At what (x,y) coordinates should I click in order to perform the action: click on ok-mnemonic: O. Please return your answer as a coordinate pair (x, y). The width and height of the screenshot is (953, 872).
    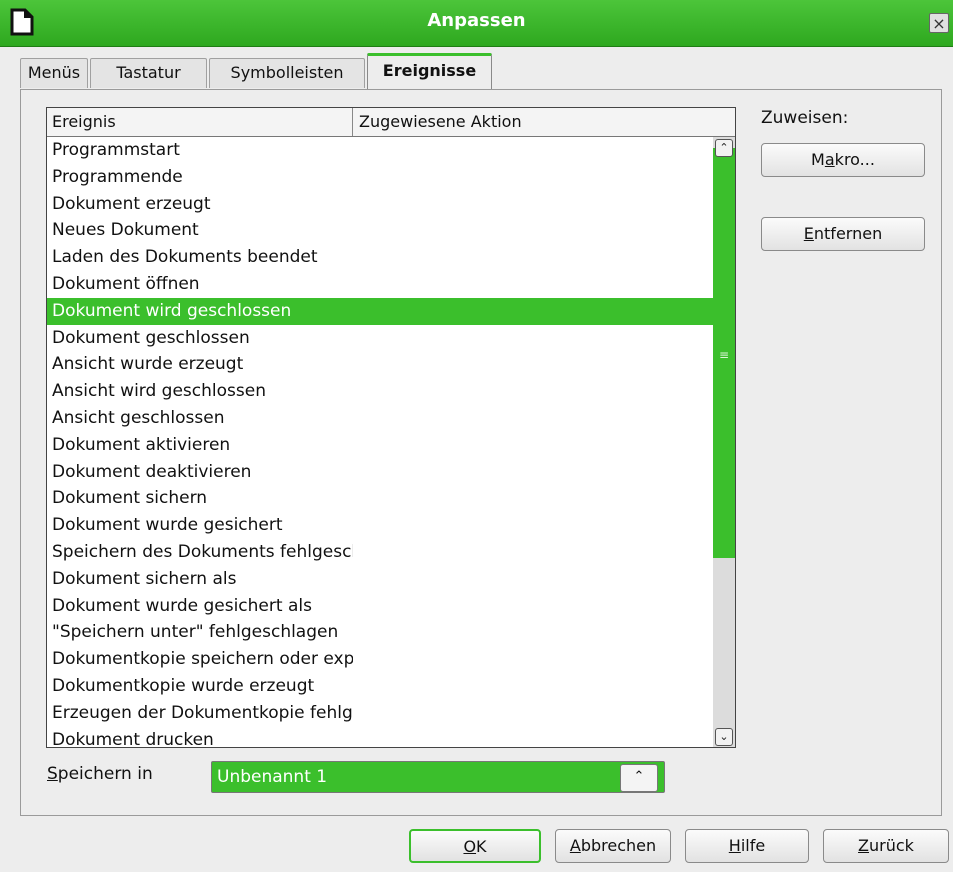
    Looking at the image, I should click on (470, 846).